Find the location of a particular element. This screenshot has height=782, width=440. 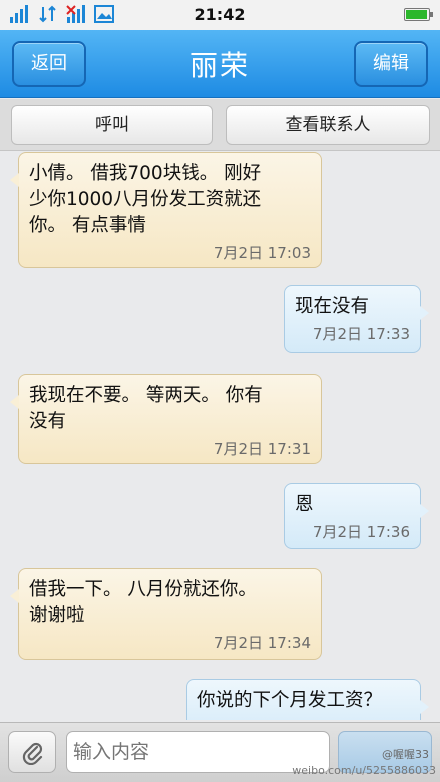

message-text-line: 我现在不要。 等两天。 你有 is located at coordinates (146, 395).